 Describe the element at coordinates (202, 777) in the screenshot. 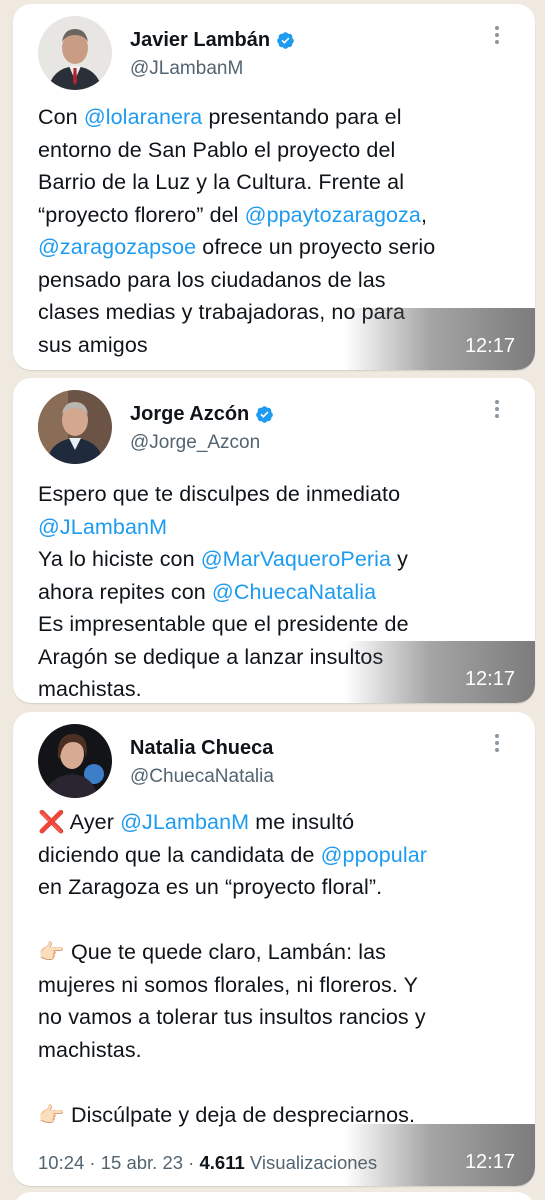

I see `author-handle: @ChuecaNatalia` at that location.